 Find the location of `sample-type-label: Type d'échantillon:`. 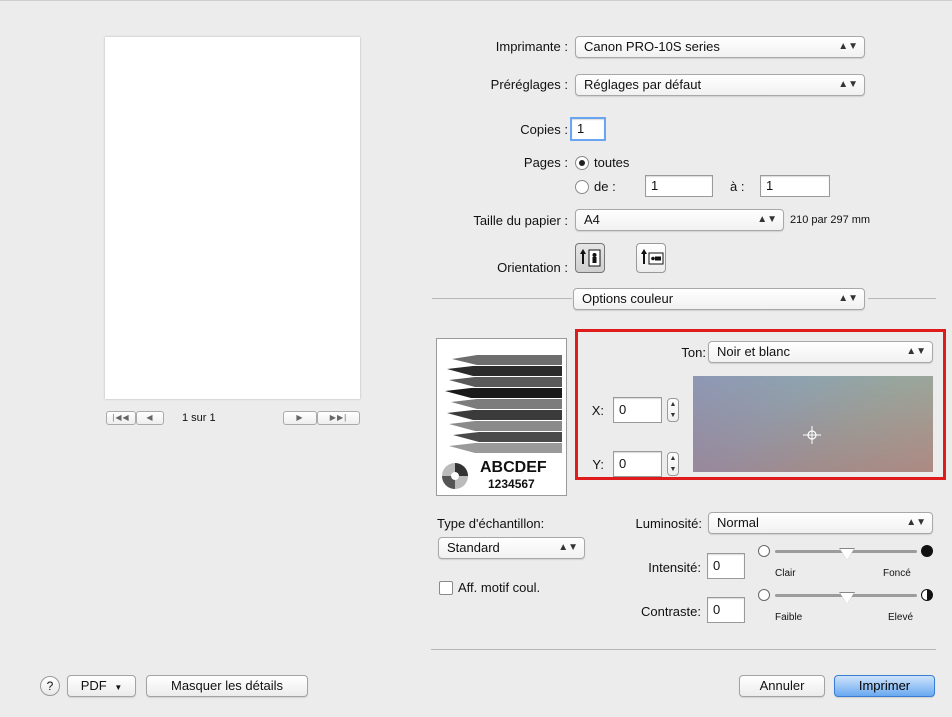

sample-type-label: Type d'échantillon: is located at coordinates (491, 523).